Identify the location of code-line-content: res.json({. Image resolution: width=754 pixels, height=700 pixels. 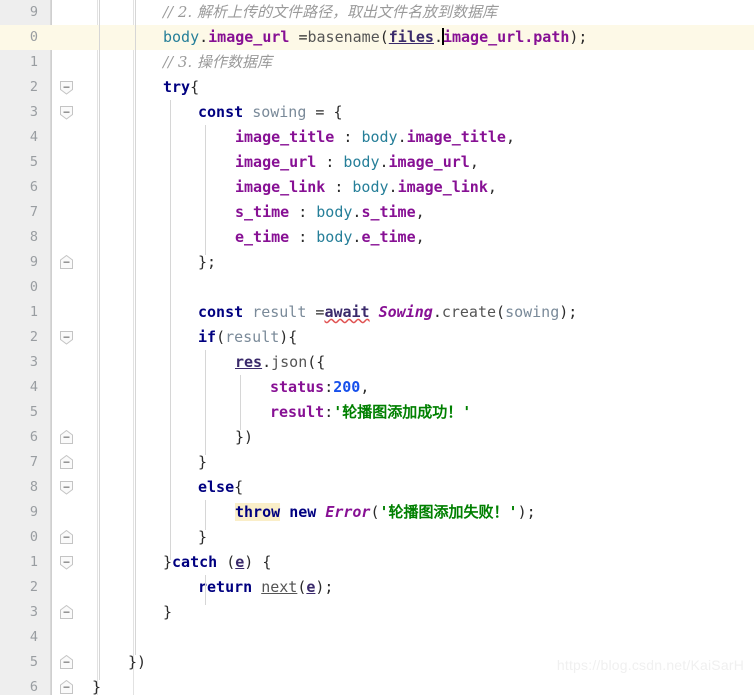
(280, 362).